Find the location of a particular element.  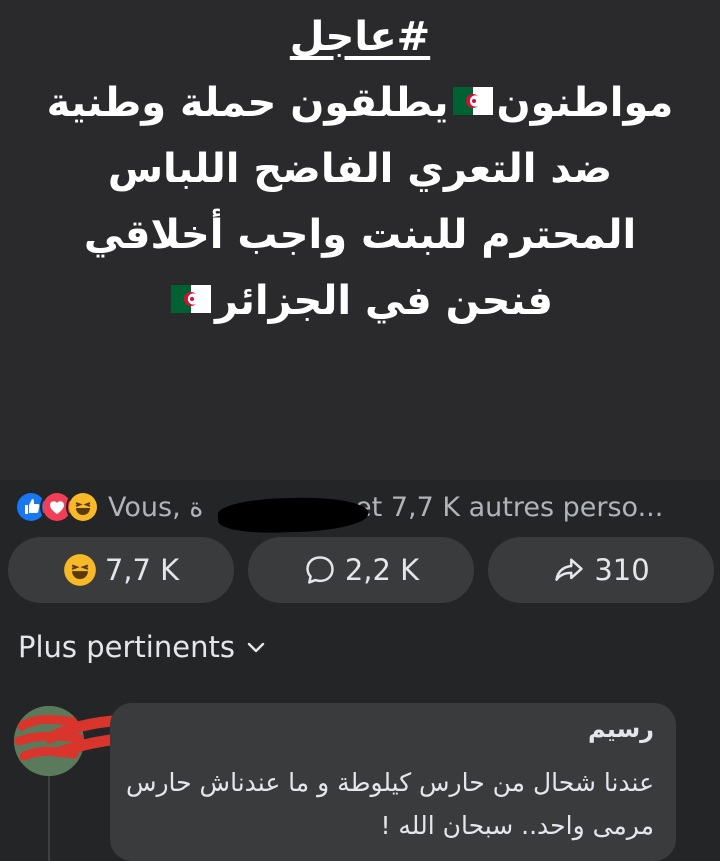

comment-button: 2,2 K is located at coordinates (361, 570).